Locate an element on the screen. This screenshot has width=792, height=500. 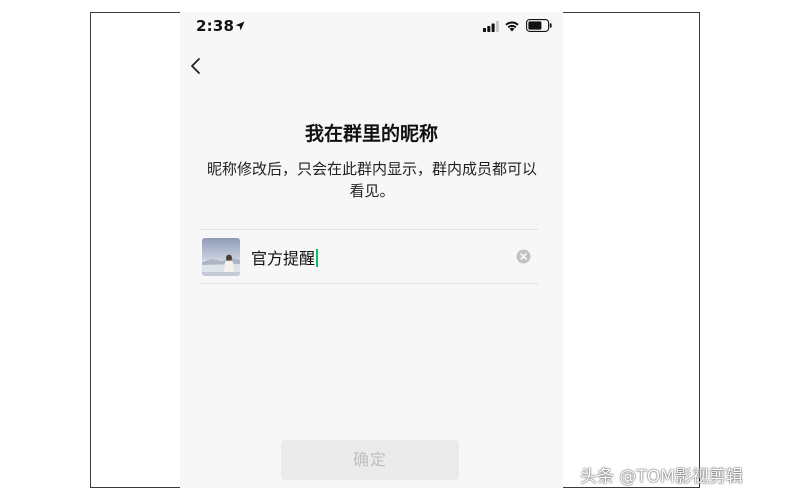
location-arrow-icon is located at coordinates (240, 26).